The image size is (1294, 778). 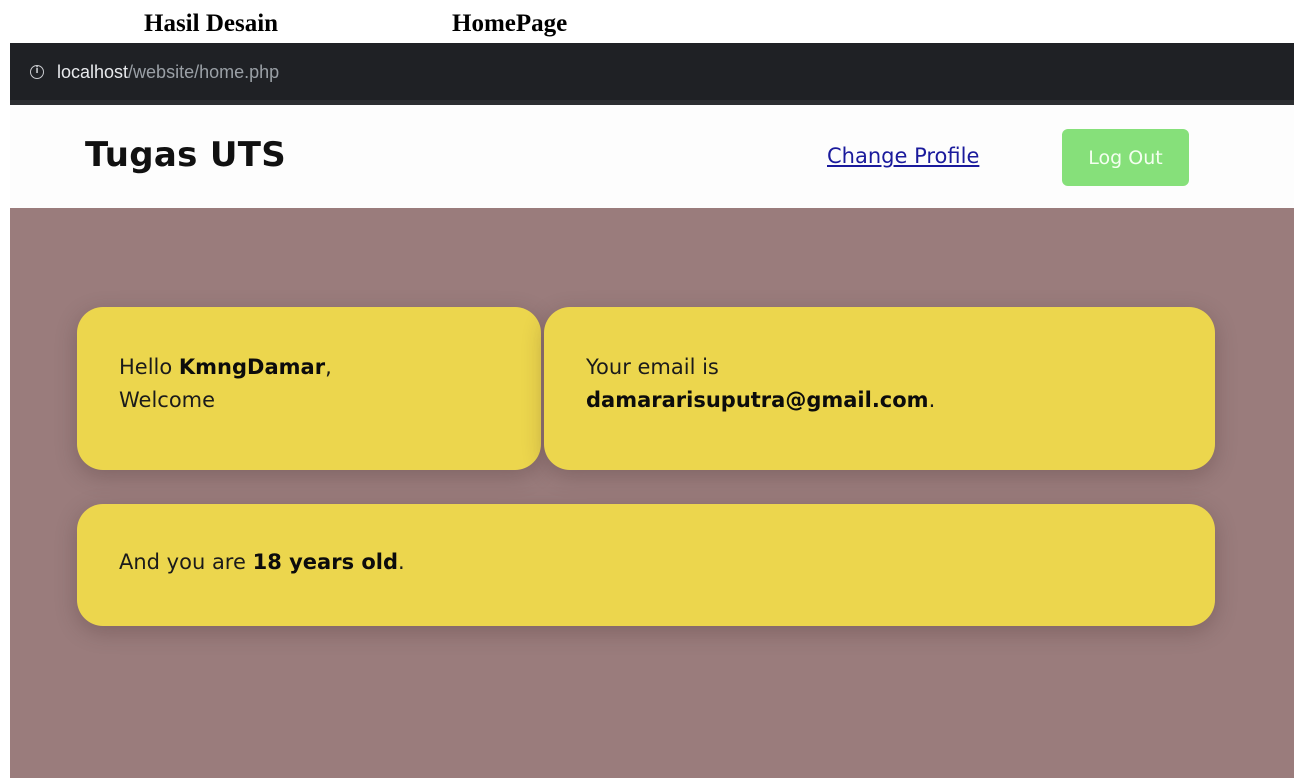 I want to click on welcome-card: Hello KmngDamar, Welcome, so click(x=309, y=388).